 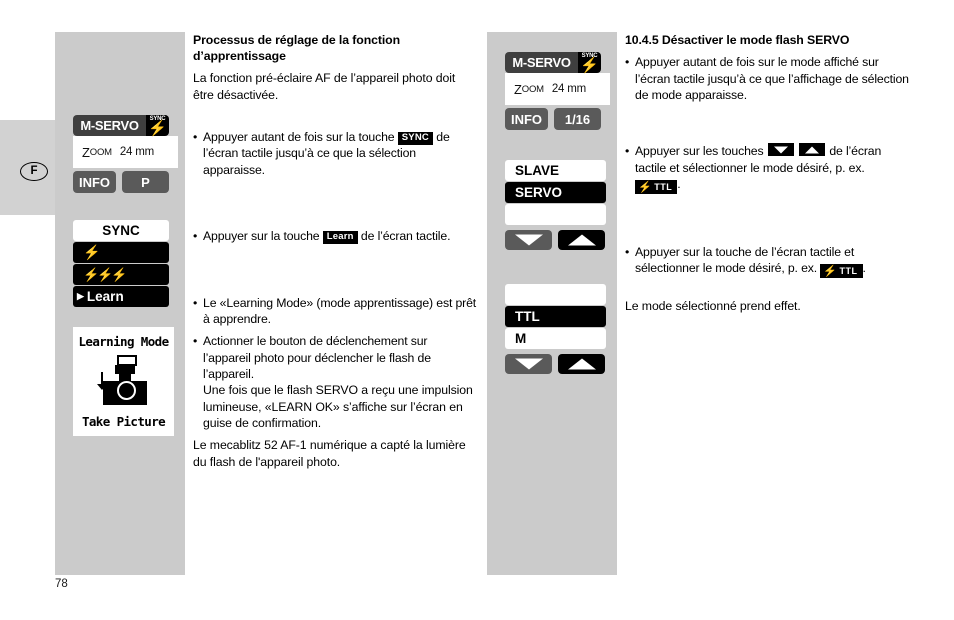 I want to click on info-button-2: INFO, so click(x=526, y=119).